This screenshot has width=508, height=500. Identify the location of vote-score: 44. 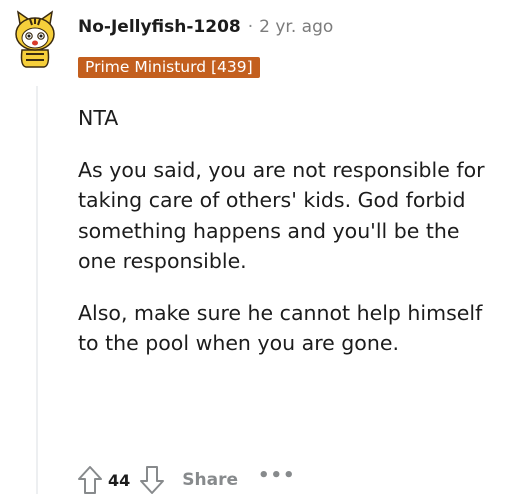
(119, 480).